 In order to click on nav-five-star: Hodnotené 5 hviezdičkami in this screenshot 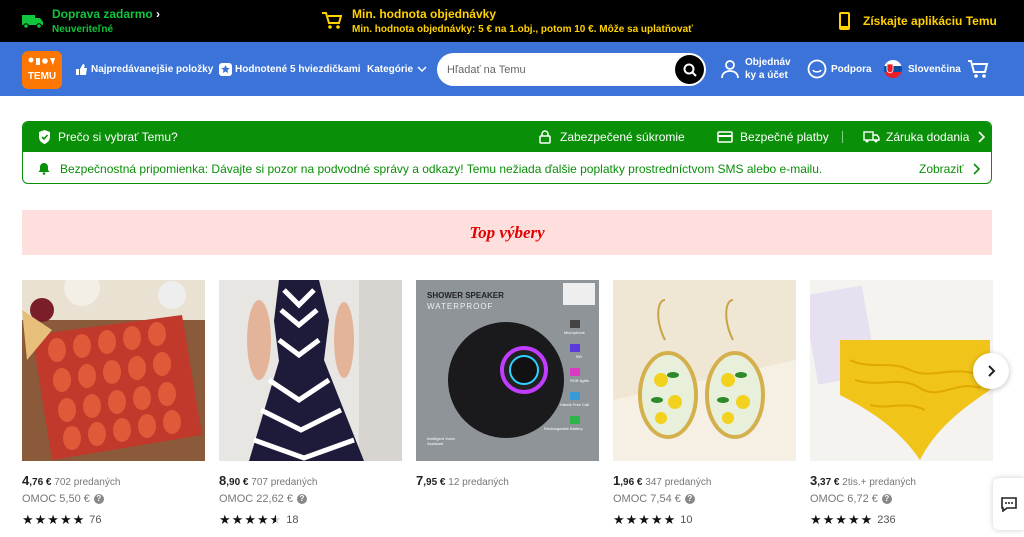, I will do `click(290, 69)`.